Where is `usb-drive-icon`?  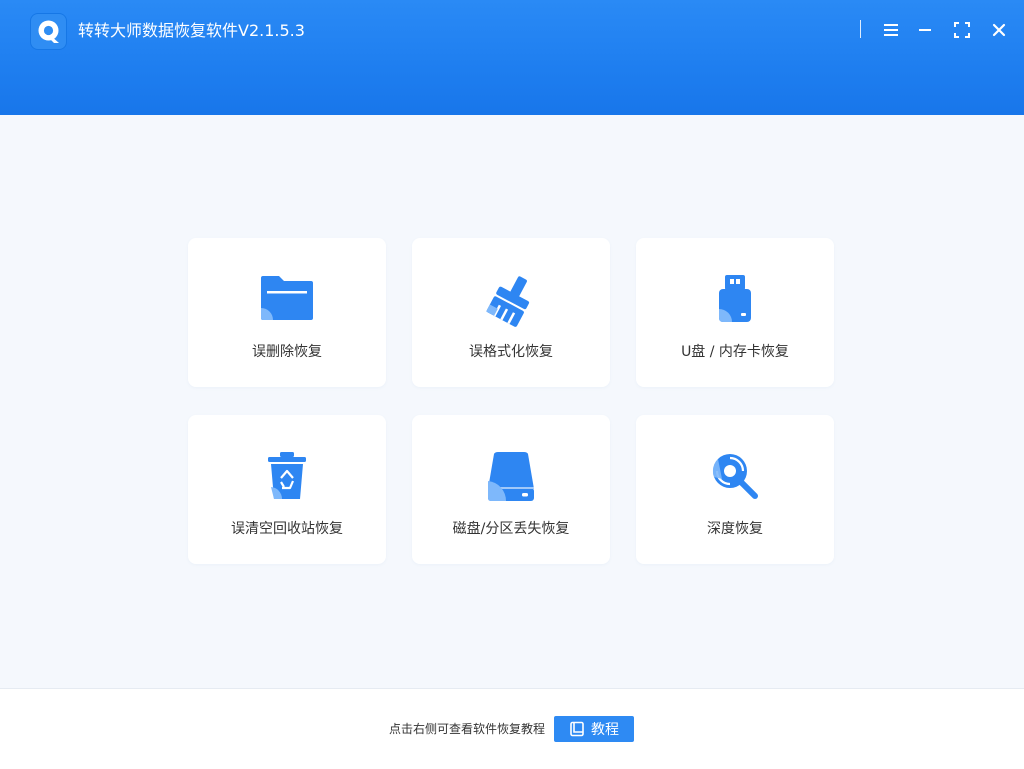 usb-drive-icon is located at coordinates (735, 298).